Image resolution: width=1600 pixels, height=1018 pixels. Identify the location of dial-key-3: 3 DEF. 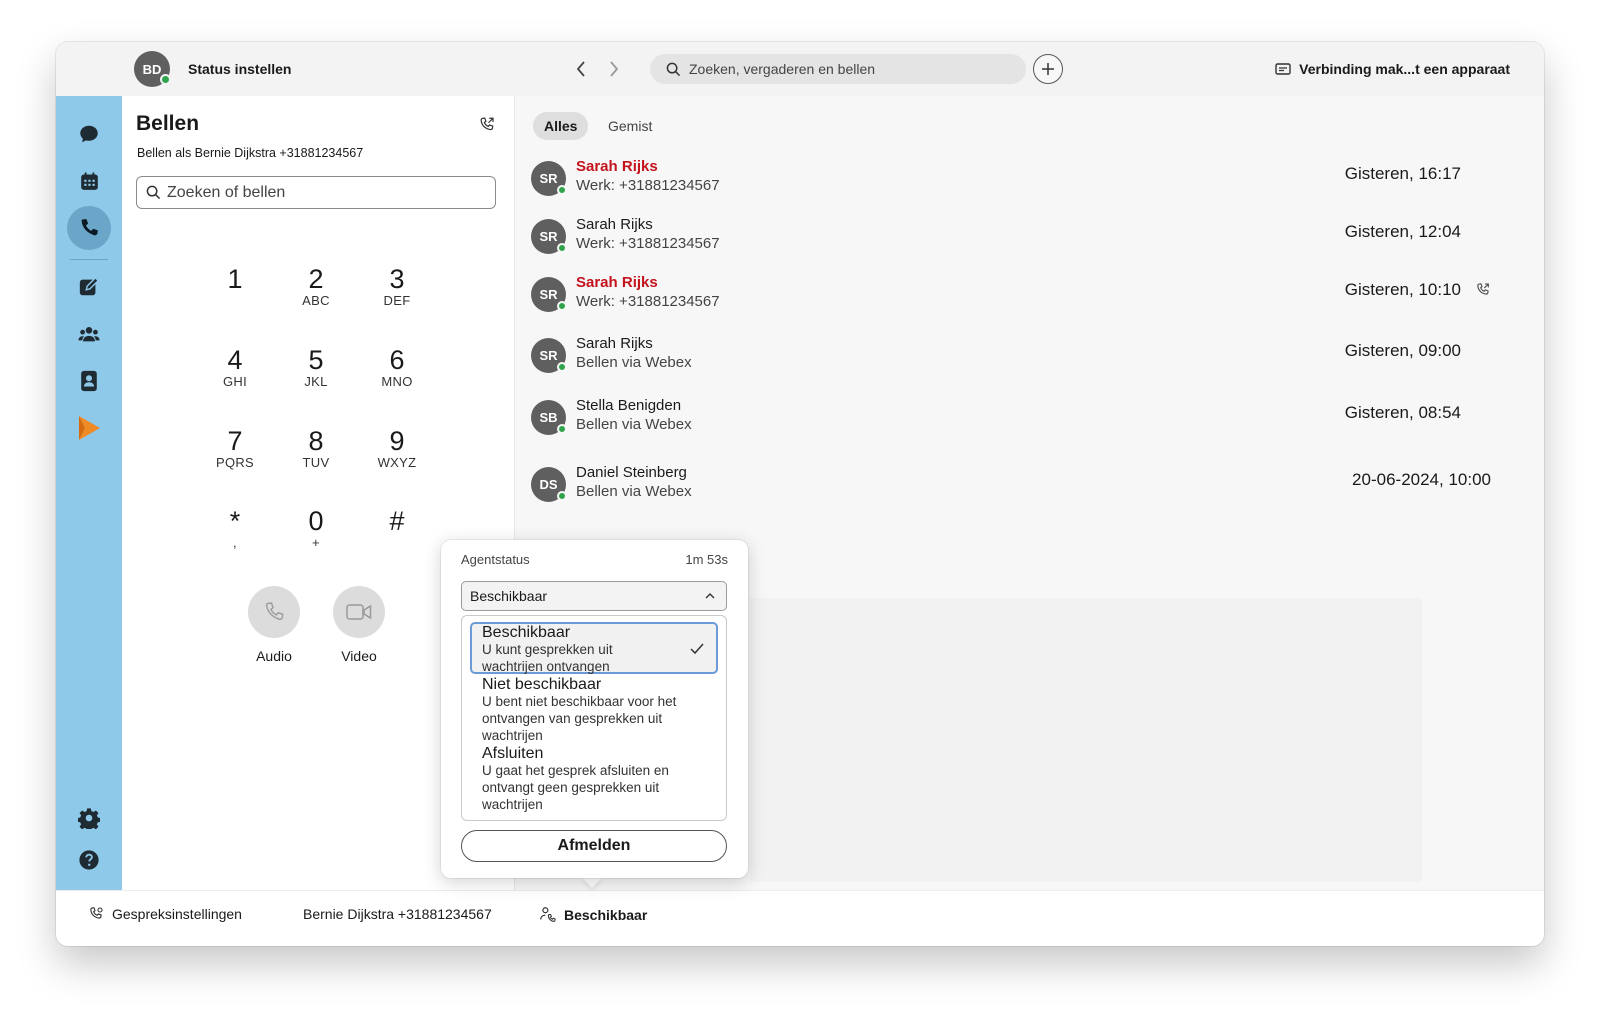
(397, 286).